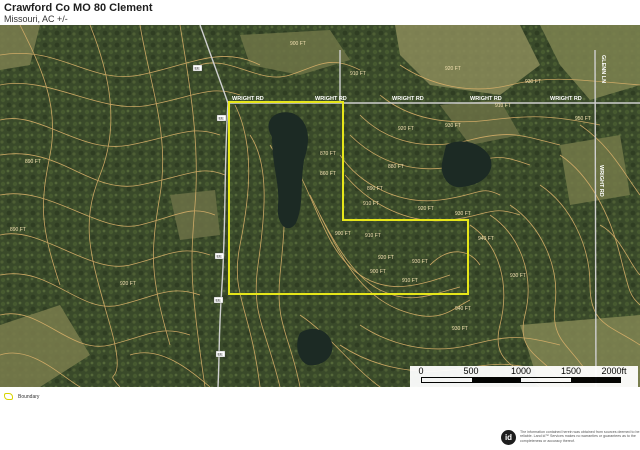 The image size is (640, 450). I want to click on map-legend: Boundary, so click(21, 396).